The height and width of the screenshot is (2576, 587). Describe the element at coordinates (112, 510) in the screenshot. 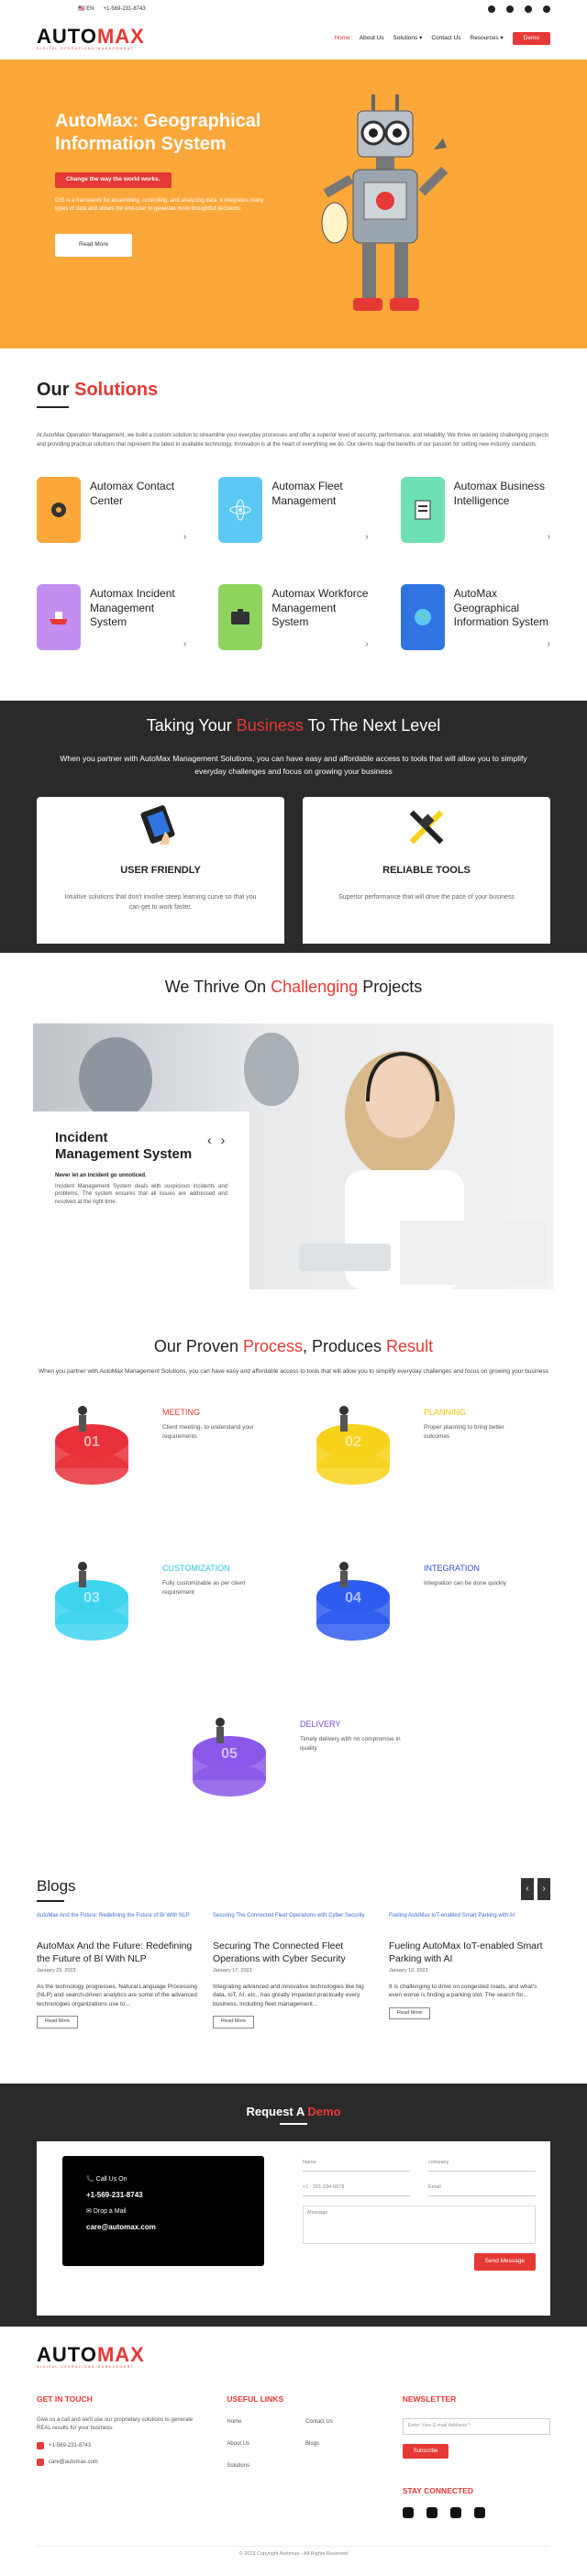

I see `solution-card-contact-center: Automax Contact Center ›` at that location.